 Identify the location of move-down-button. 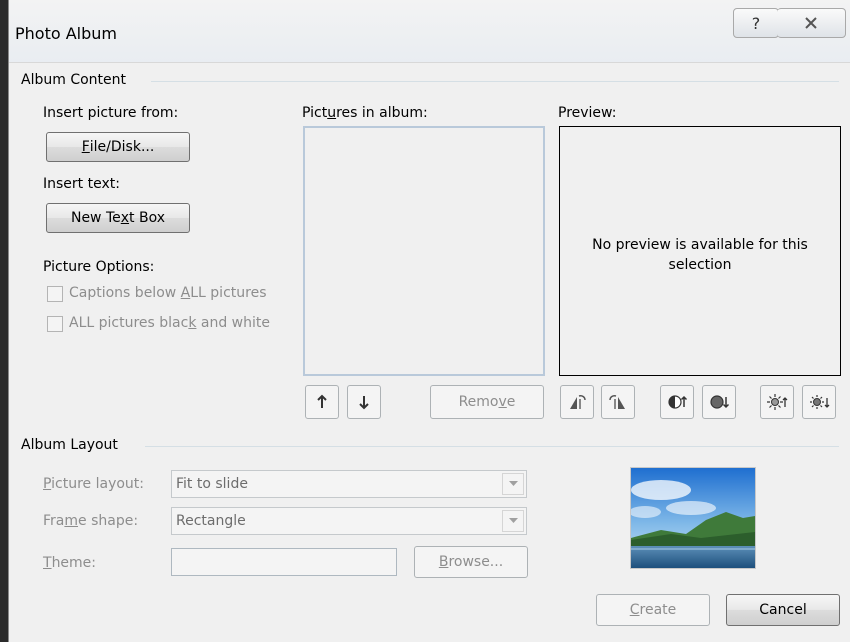
(364, 402).